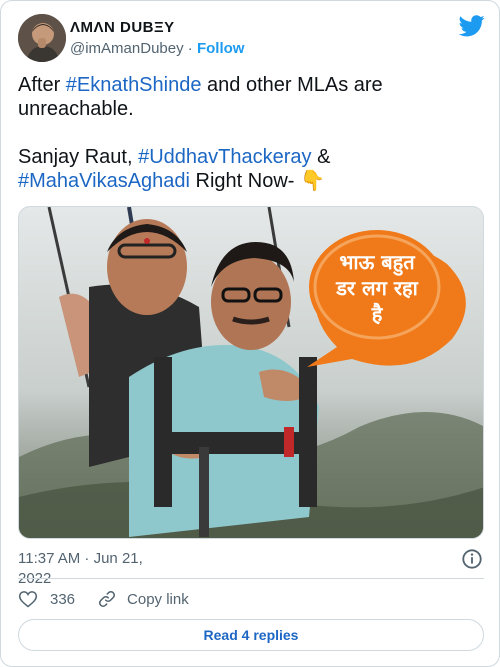  What do you see at coordinates (377, 314) in the screenshot?
I see `speech-bubble-line-3: है` at bounding box center [377, 314].